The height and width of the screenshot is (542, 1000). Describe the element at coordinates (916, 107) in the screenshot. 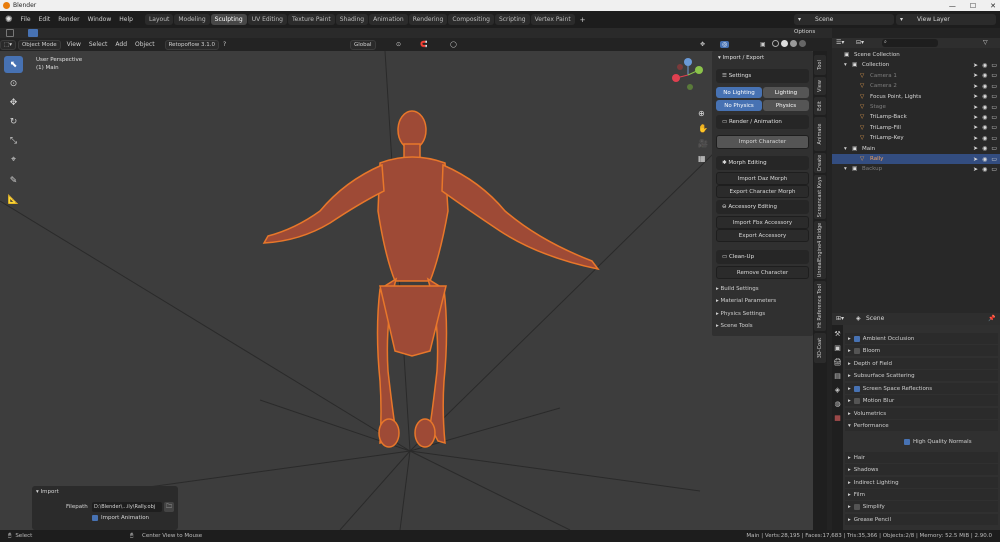

I see `outliner-row: ▽ Stage ➤ ◉ ▭` at that location.